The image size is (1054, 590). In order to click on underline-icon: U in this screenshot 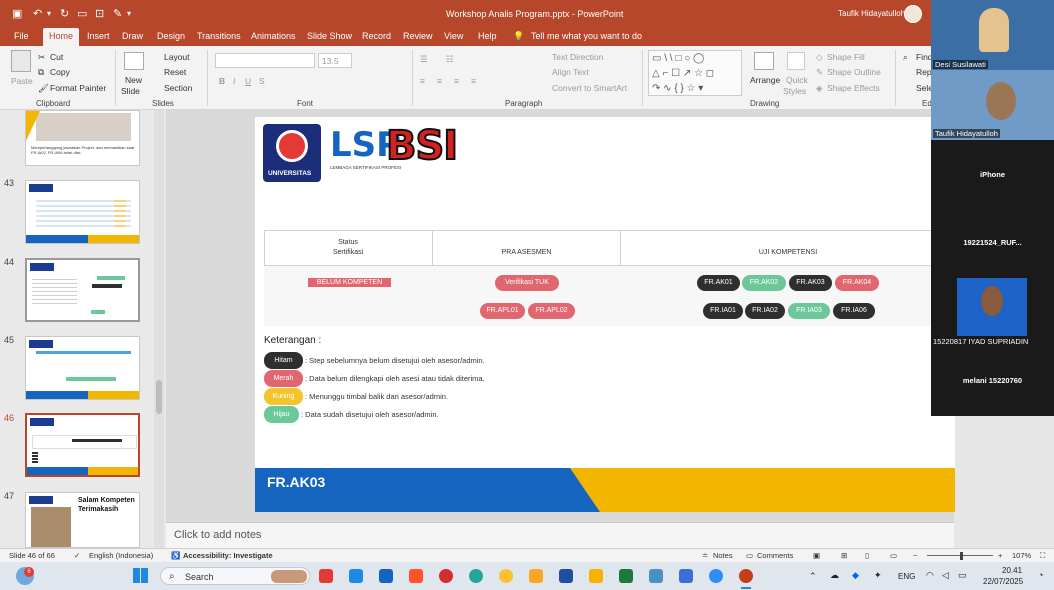, I will do `click(248, 81)`.